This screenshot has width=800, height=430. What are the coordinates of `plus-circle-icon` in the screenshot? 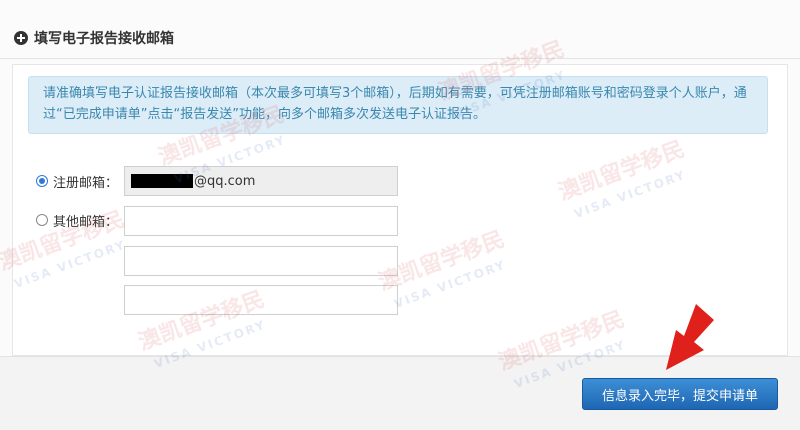 It's located at (21, 38).